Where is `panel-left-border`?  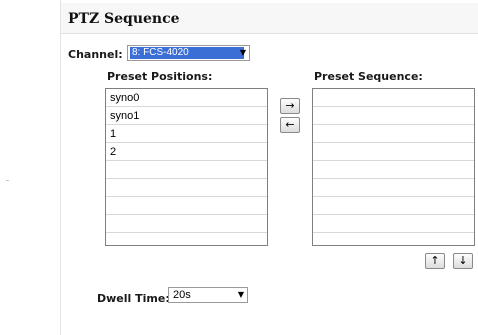 panel-left-border is located at coordinates (60, 167).